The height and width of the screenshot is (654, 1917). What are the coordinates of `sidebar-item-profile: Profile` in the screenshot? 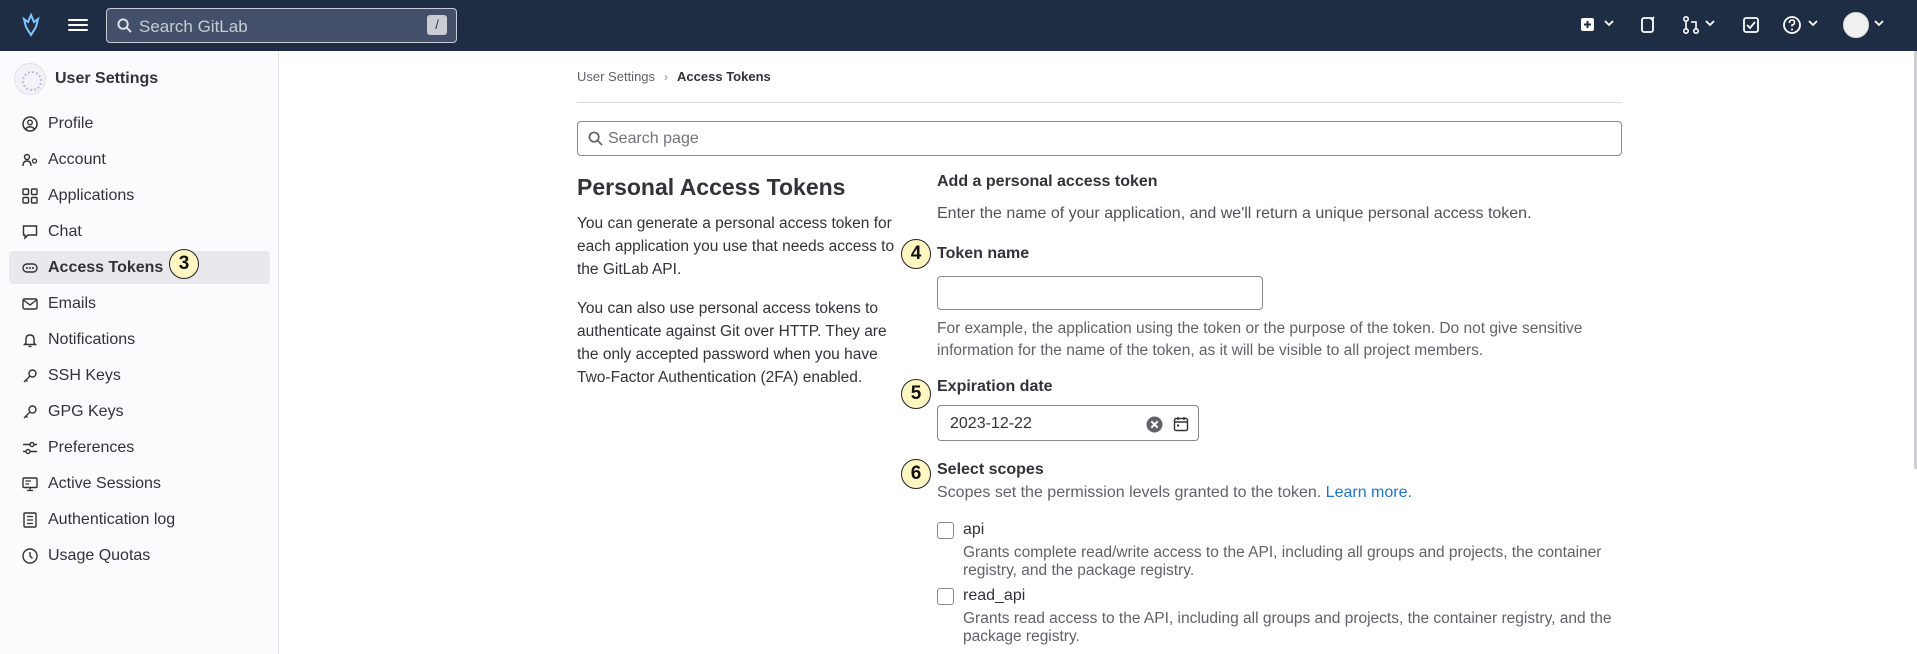 It's located at (139, 123).